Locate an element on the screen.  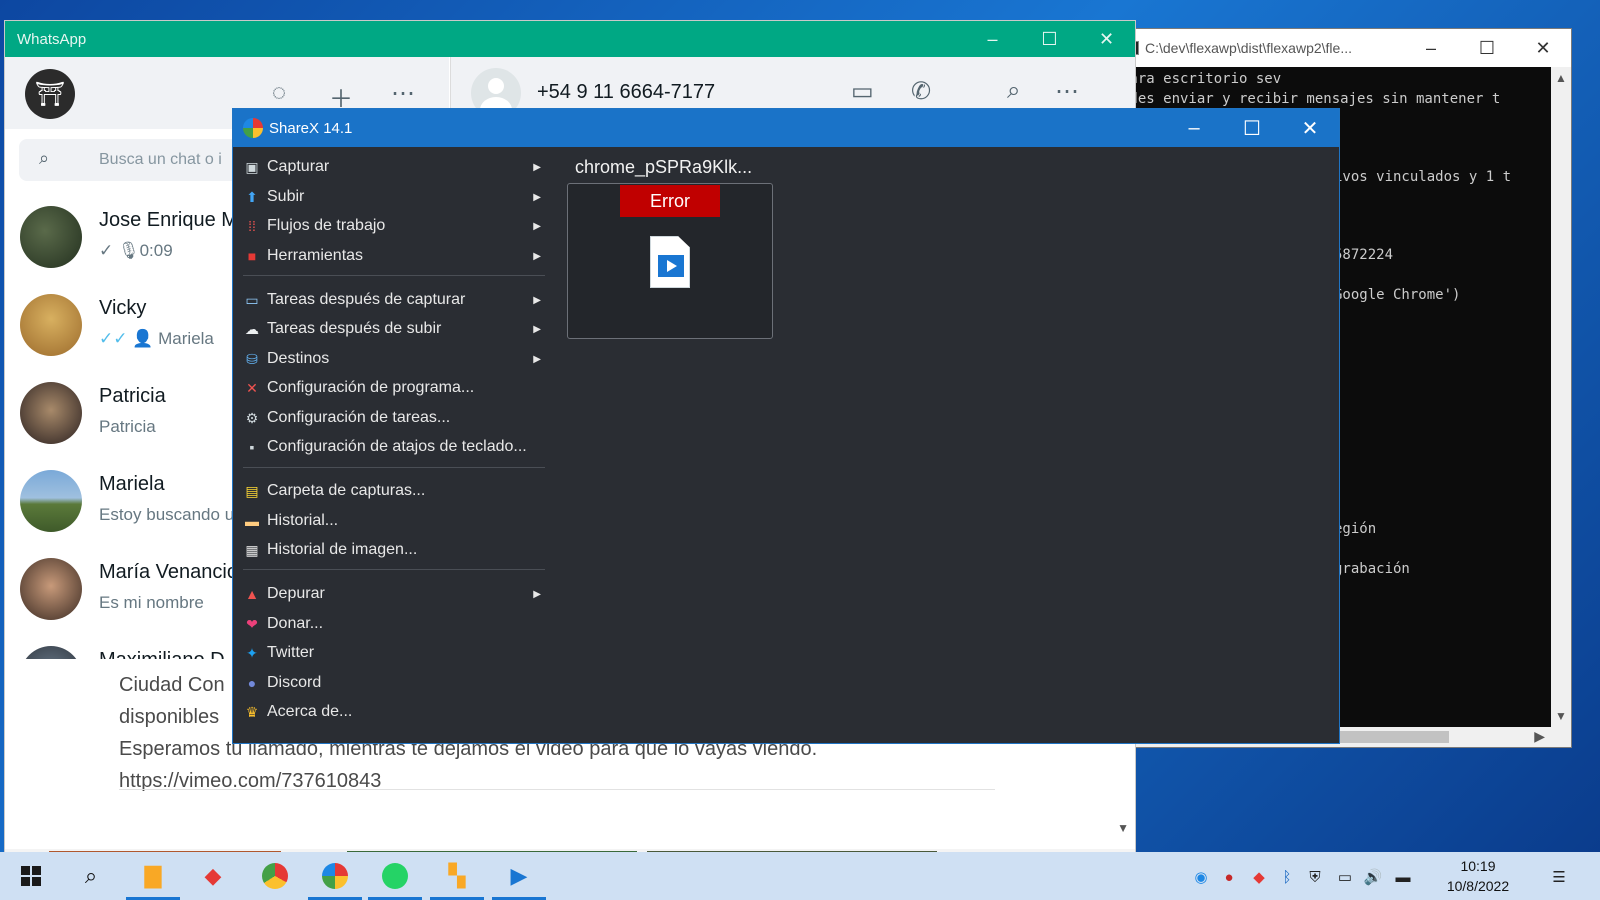
console-line: Google Chrome') is located at coordinates (1397, 295).